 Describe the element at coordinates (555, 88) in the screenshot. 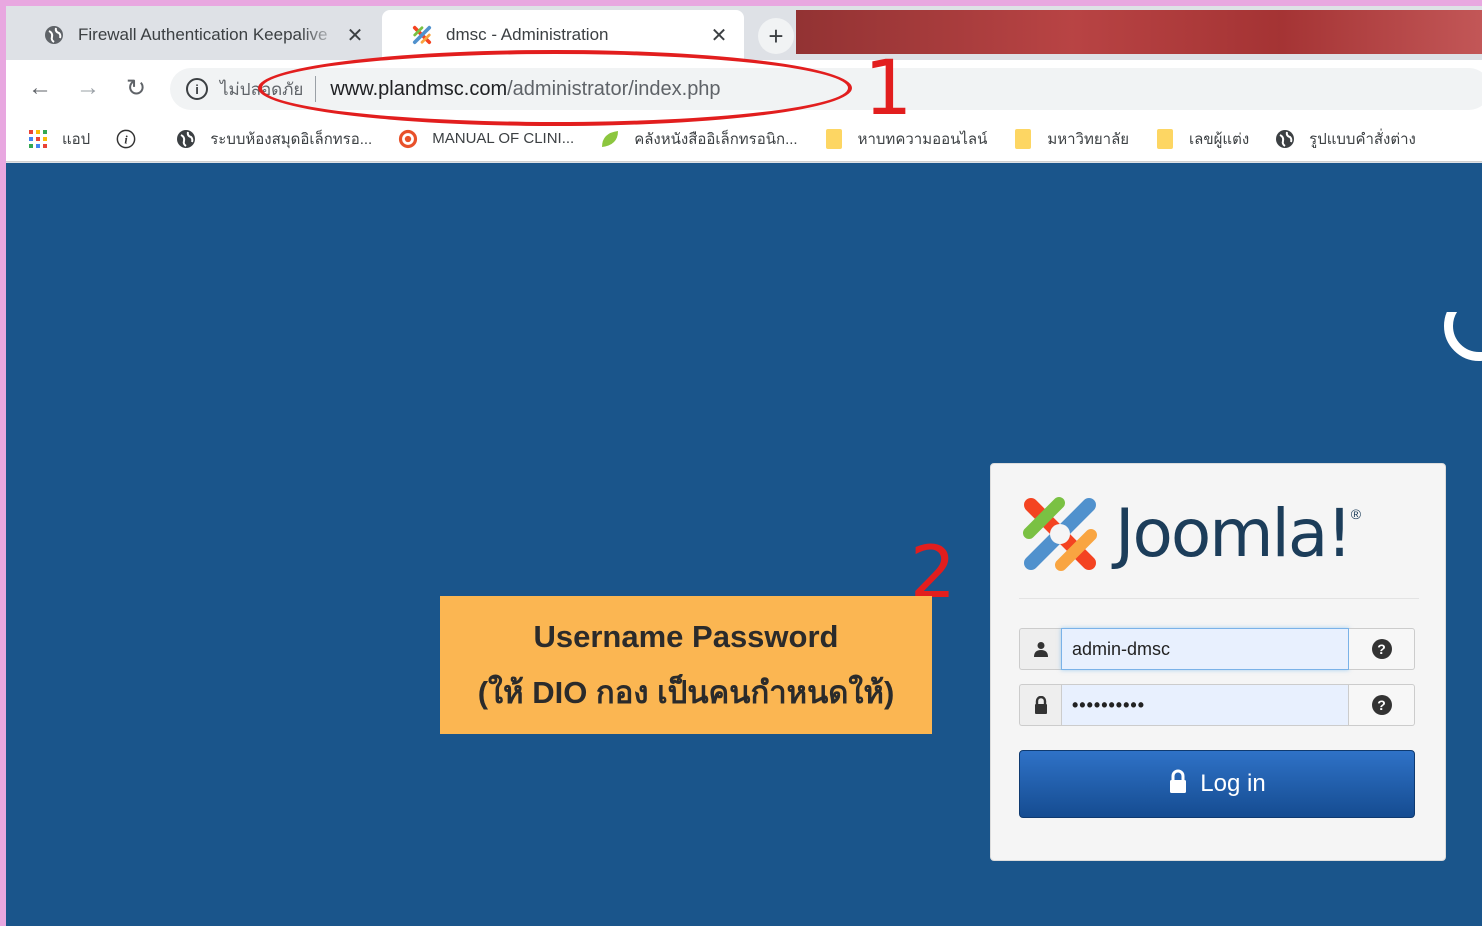

I see `url-highlight-ellipse` at that location.